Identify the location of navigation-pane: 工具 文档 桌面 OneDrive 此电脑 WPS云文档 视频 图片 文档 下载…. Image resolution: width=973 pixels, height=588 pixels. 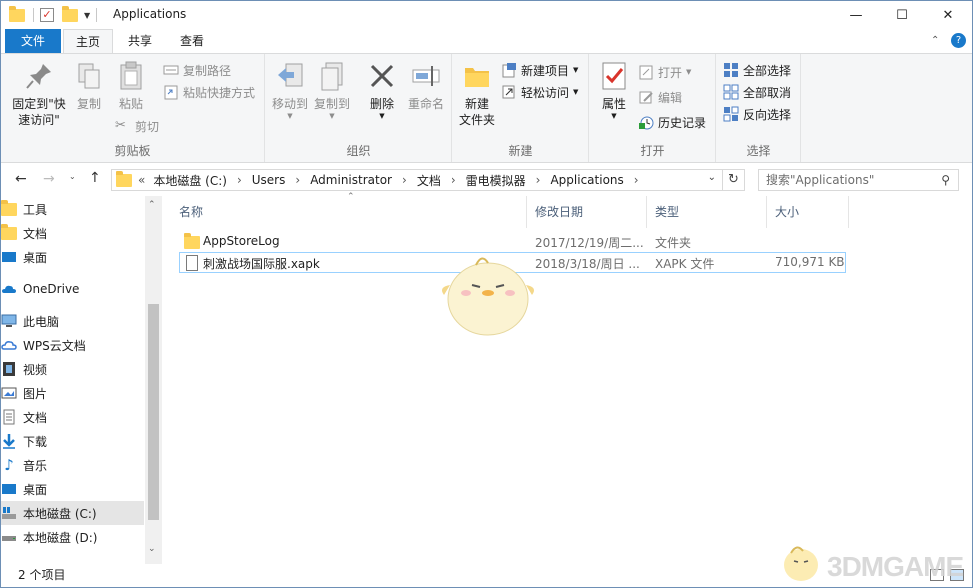
(82, 380).